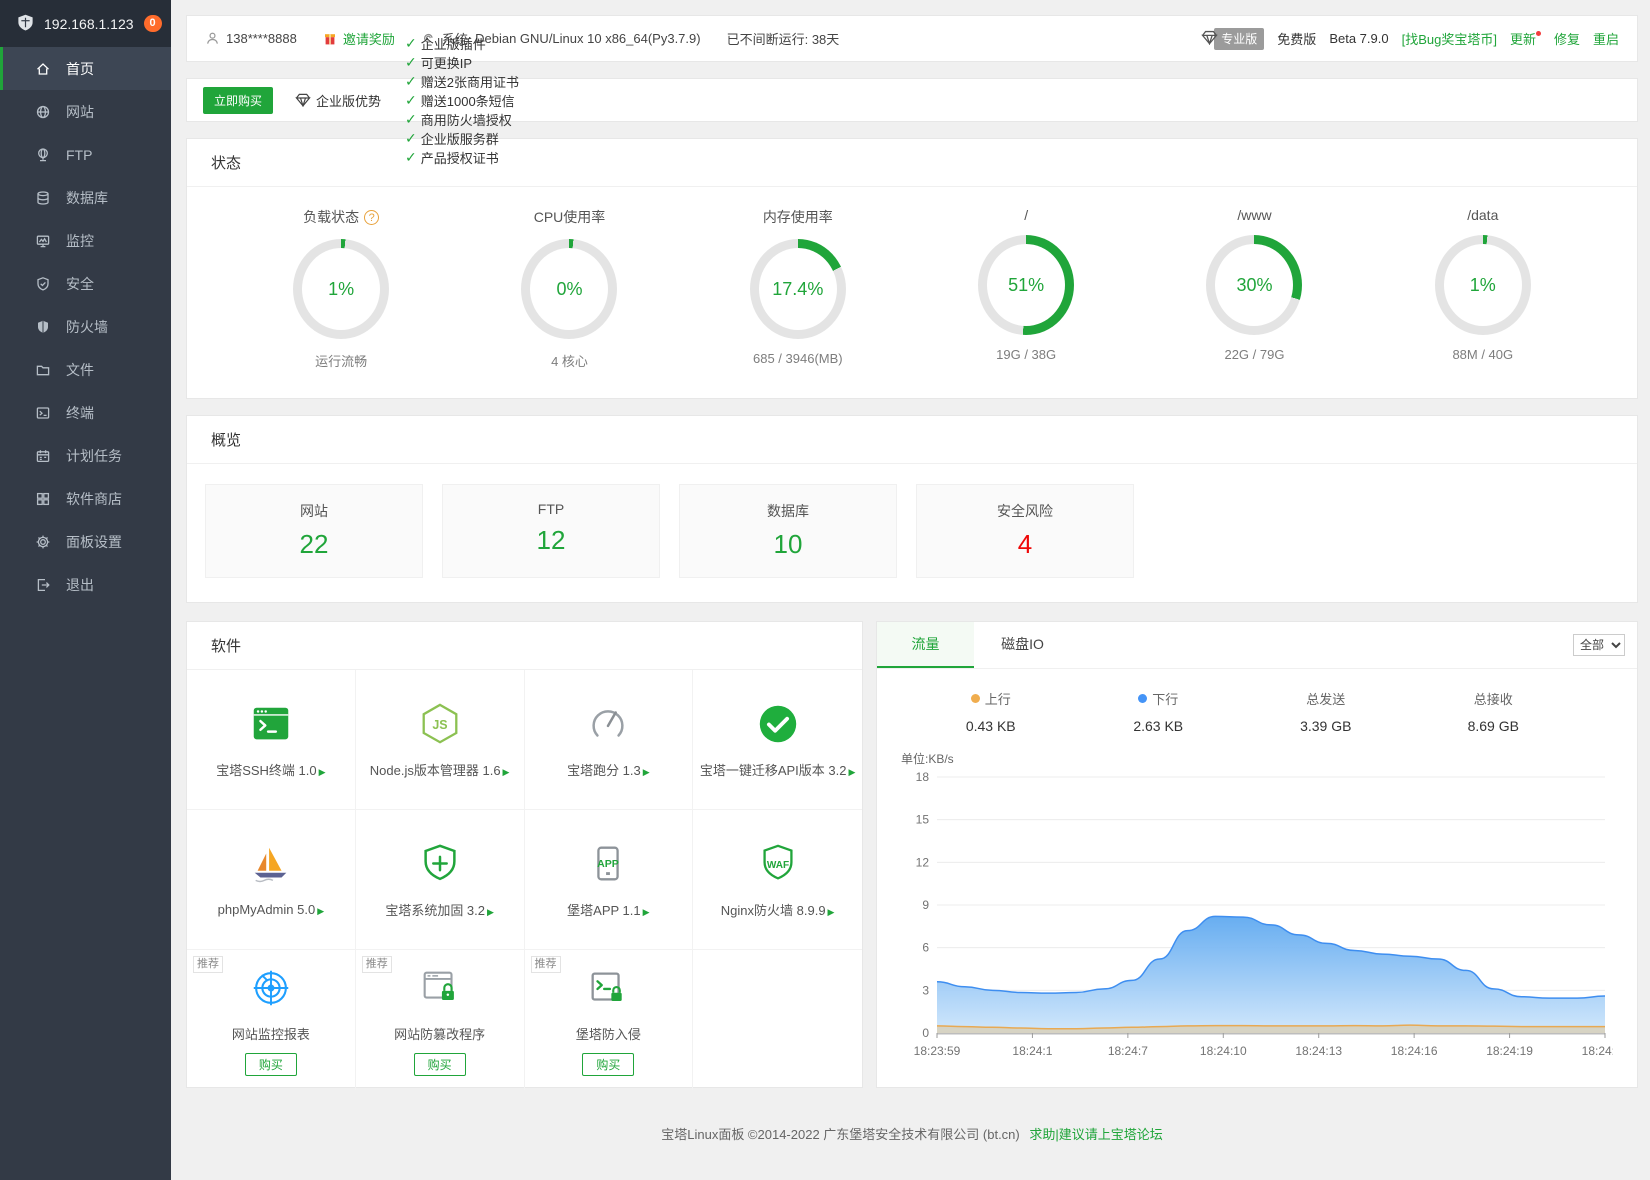  Describe the element at coordinates (1095, 1134) in the screenshot. I see `footer-forum-link: 求助|建议请上宝塔论坛` at that location.